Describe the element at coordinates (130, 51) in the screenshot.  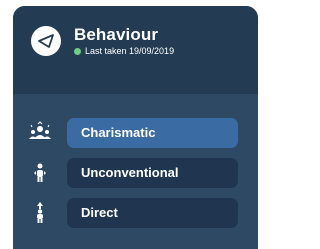
I see `last-taken-text: Last taken 19/09/2019` at that location.